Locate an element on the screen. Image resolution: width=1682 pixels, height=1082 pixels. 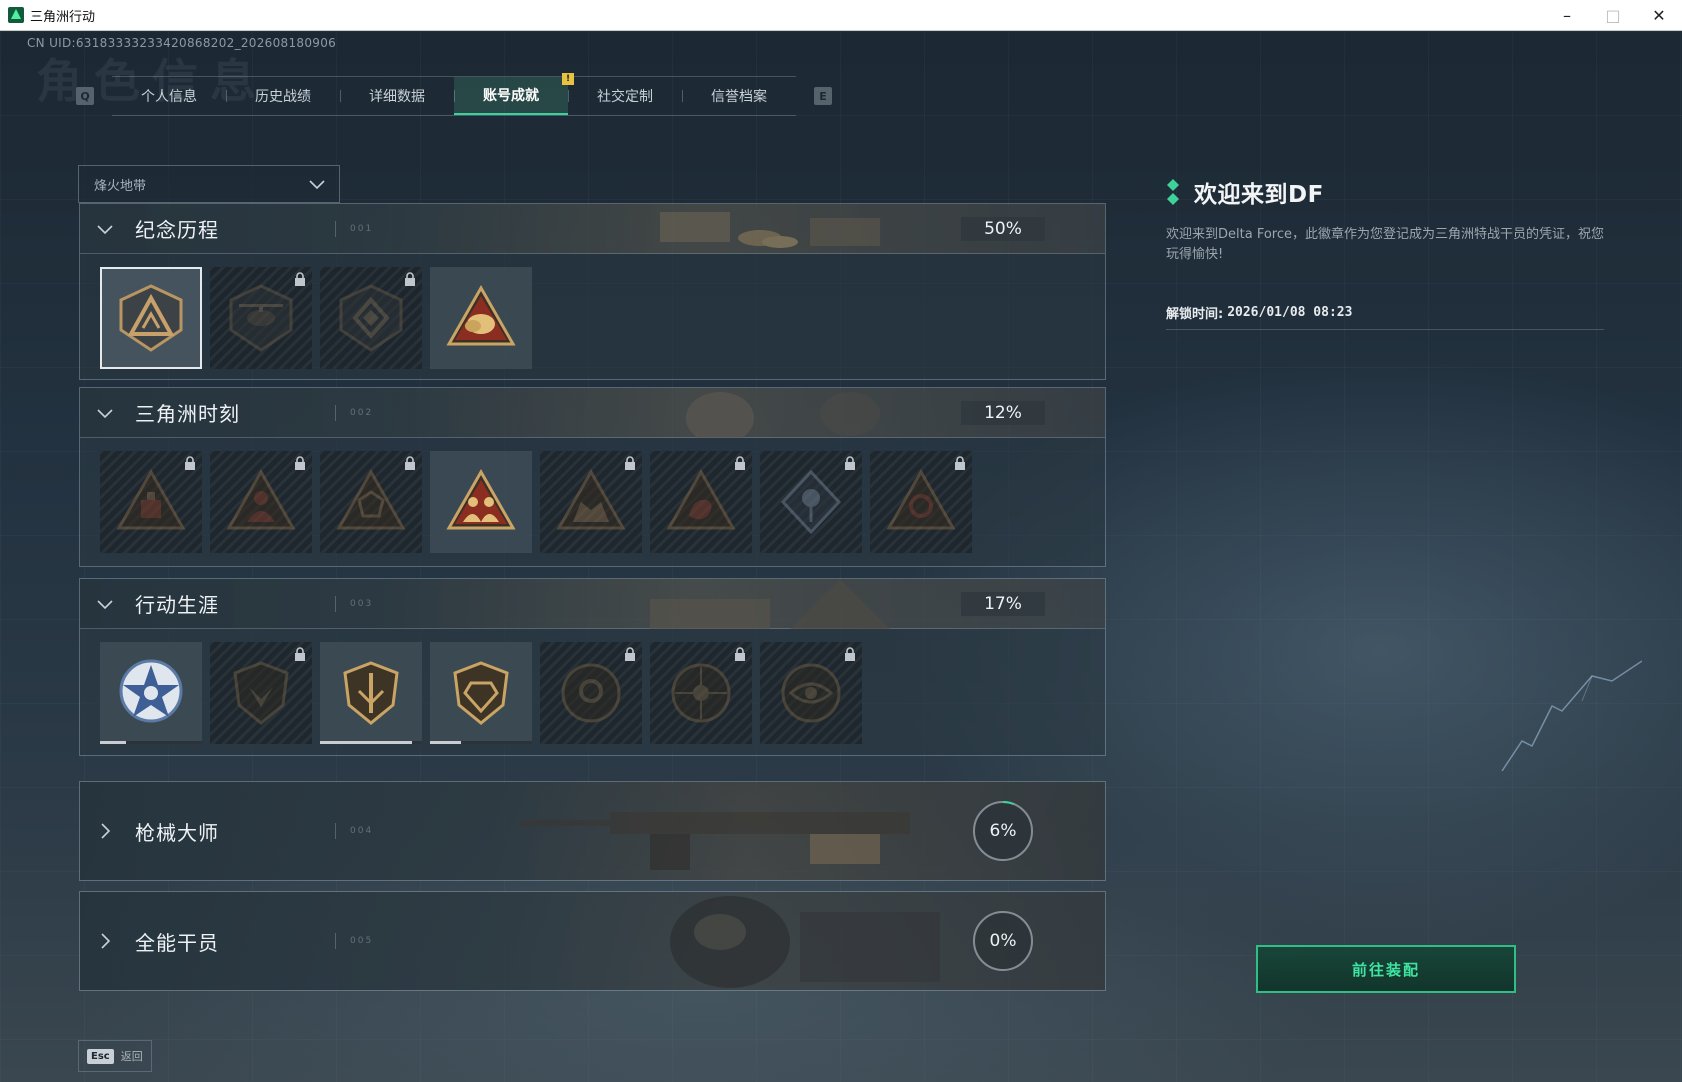
esc-key-hint: Esc is located at coordinates (100, 1056).